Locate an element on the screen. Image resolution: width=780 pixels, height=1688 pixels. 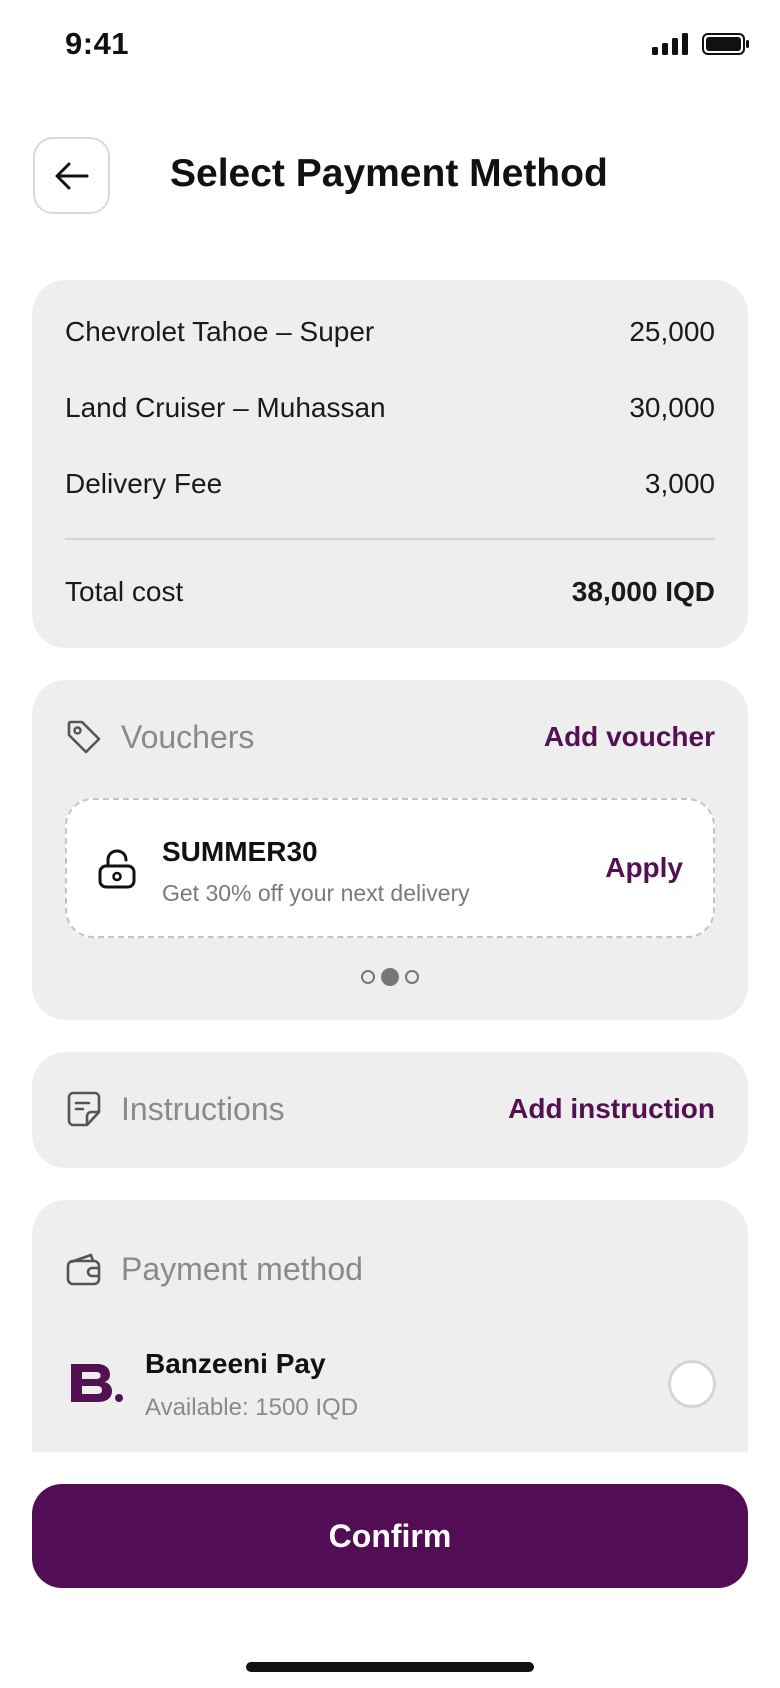
confirm-button: Confirm is located at coordinates (390, 1536).